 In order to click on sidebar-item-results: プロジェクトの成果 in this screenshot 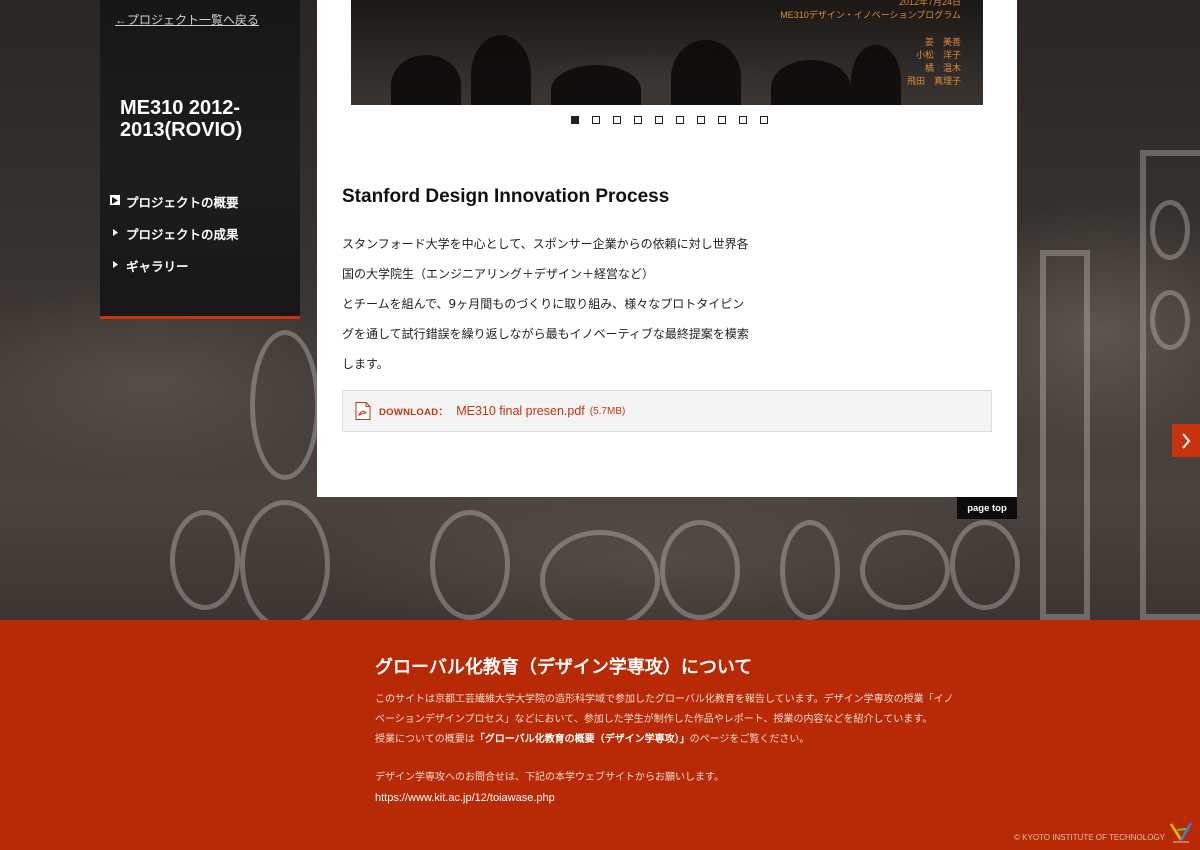, I will do `click(174, 240)`.